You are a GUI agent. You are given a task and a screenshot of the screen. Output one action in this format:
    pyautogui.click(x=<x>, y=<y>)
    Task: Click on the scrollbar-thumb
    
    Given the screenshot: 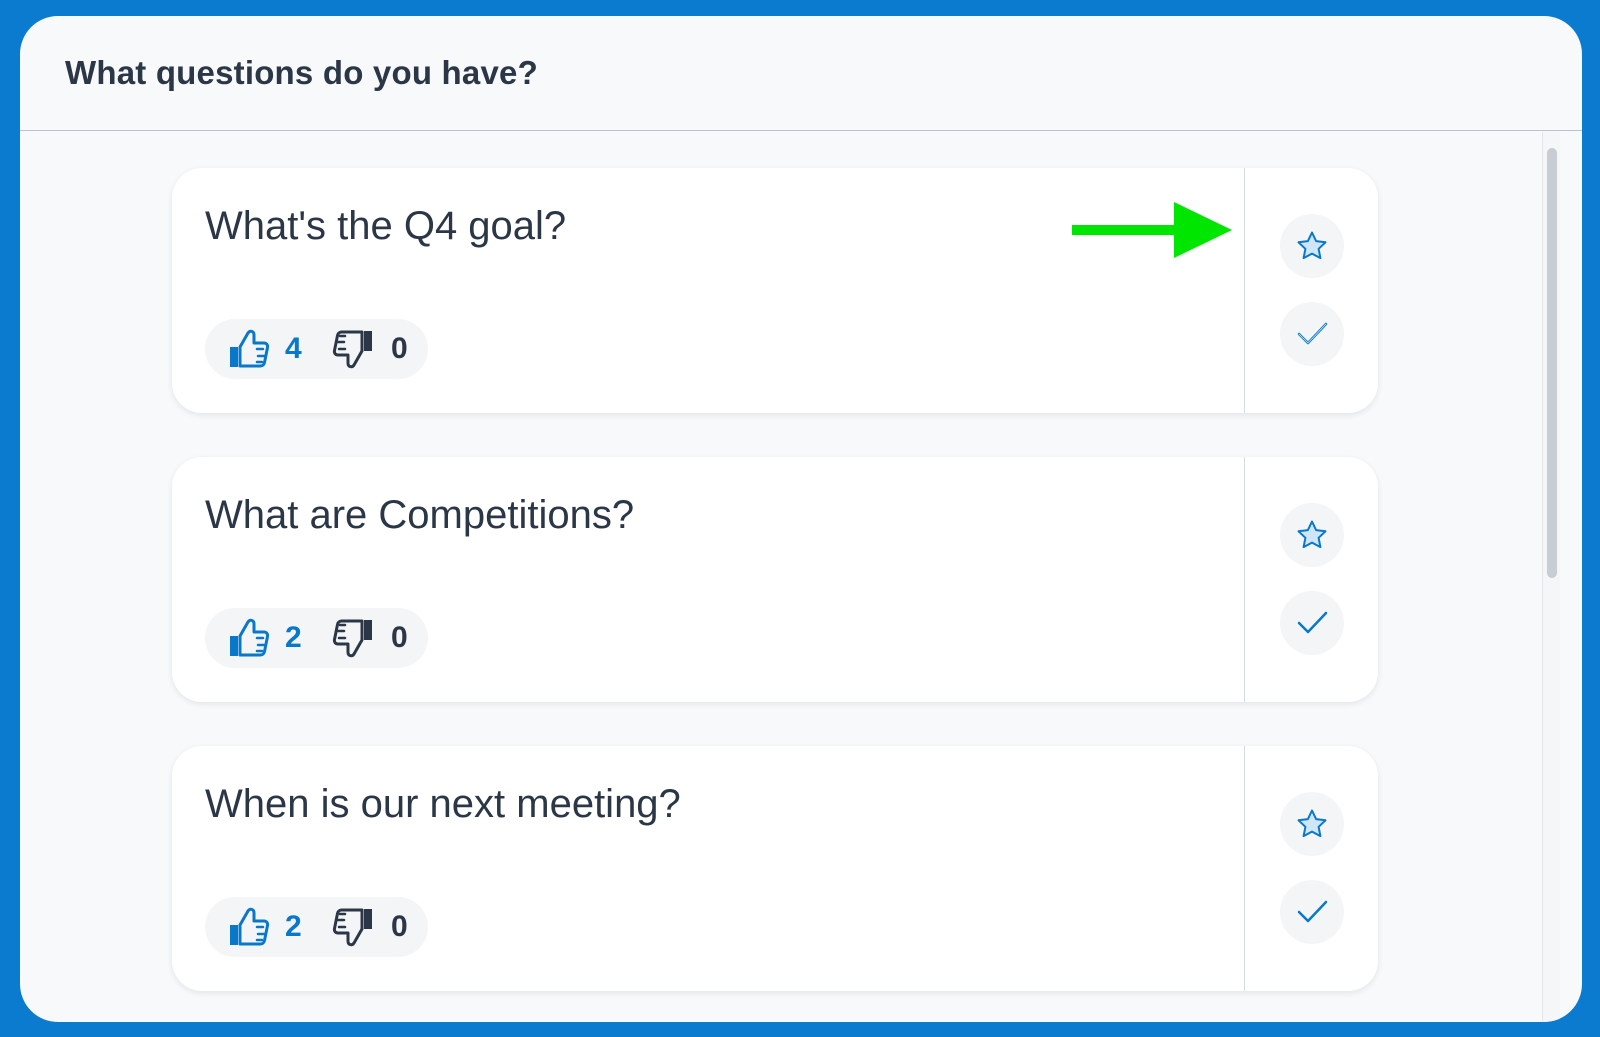 What is the action you would take?
    pyautogui.click(x=1552, y=363)
    